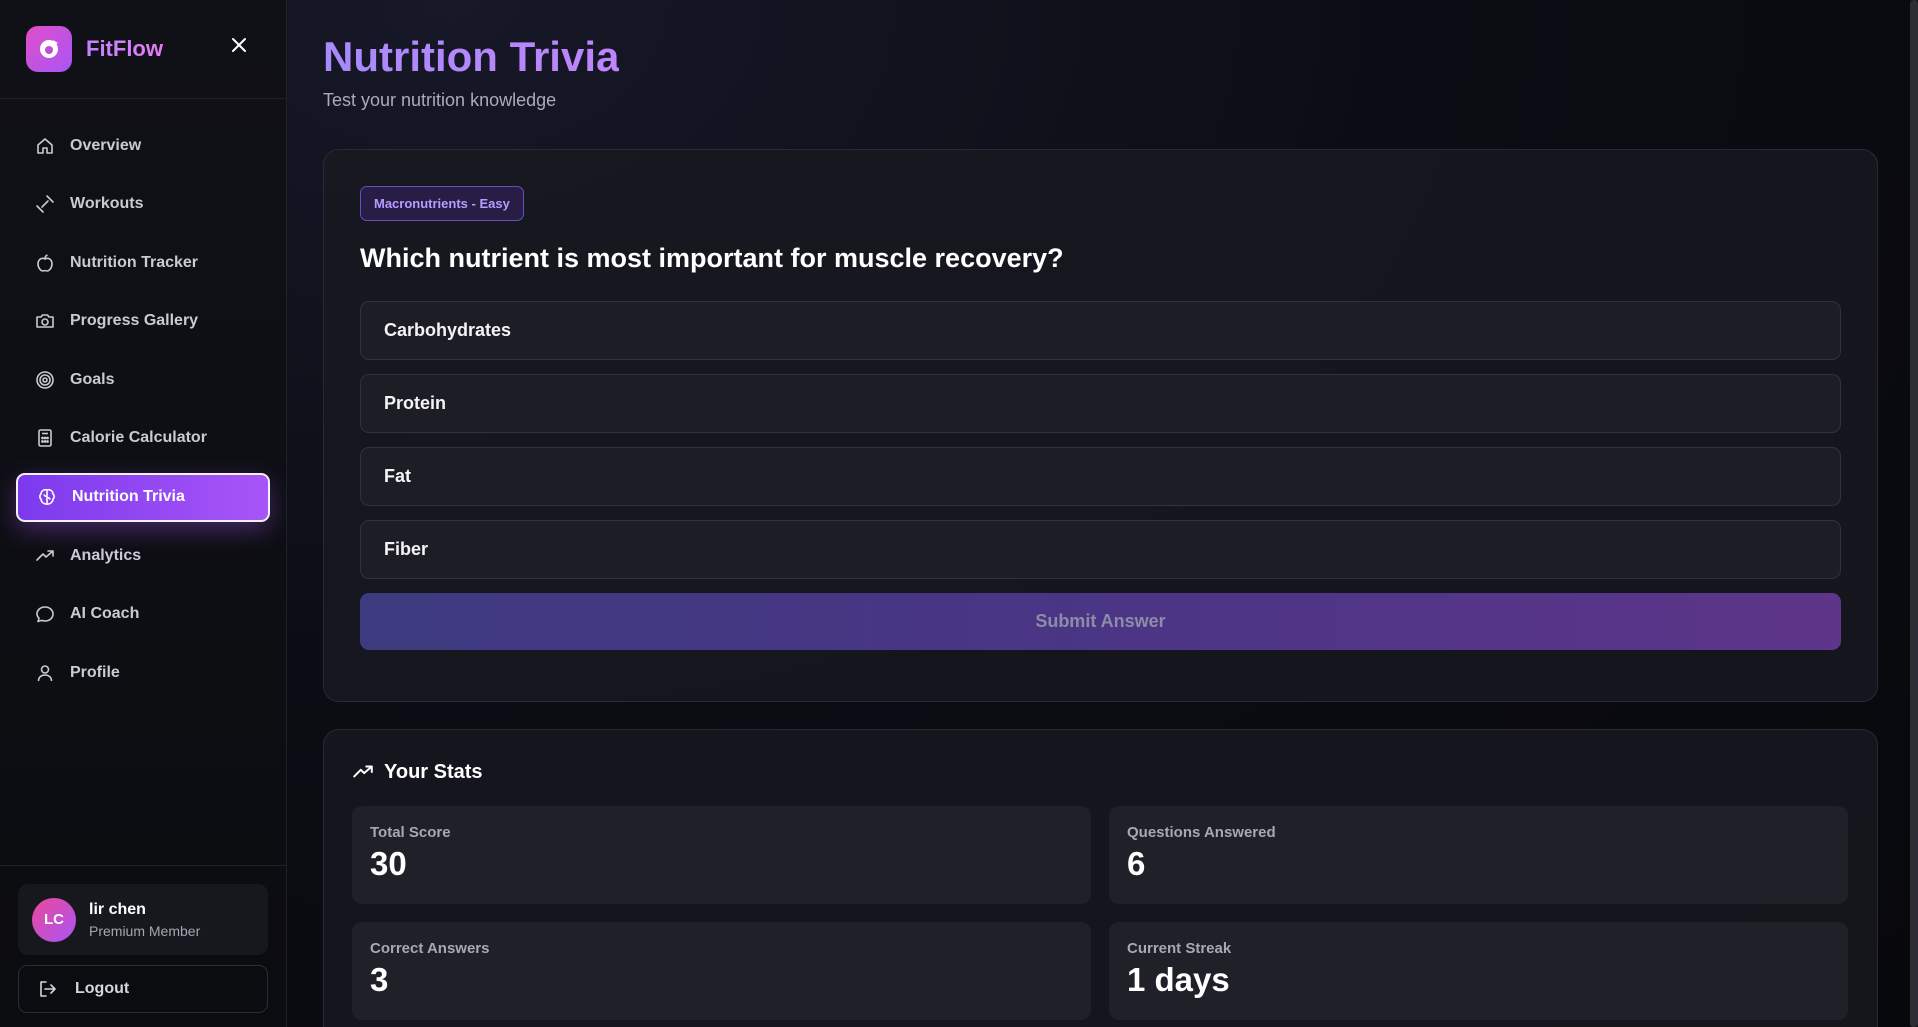  Describe the element at coordinates (410, 832) in the screenshot. I see `stat-label: Total Score` at that location.